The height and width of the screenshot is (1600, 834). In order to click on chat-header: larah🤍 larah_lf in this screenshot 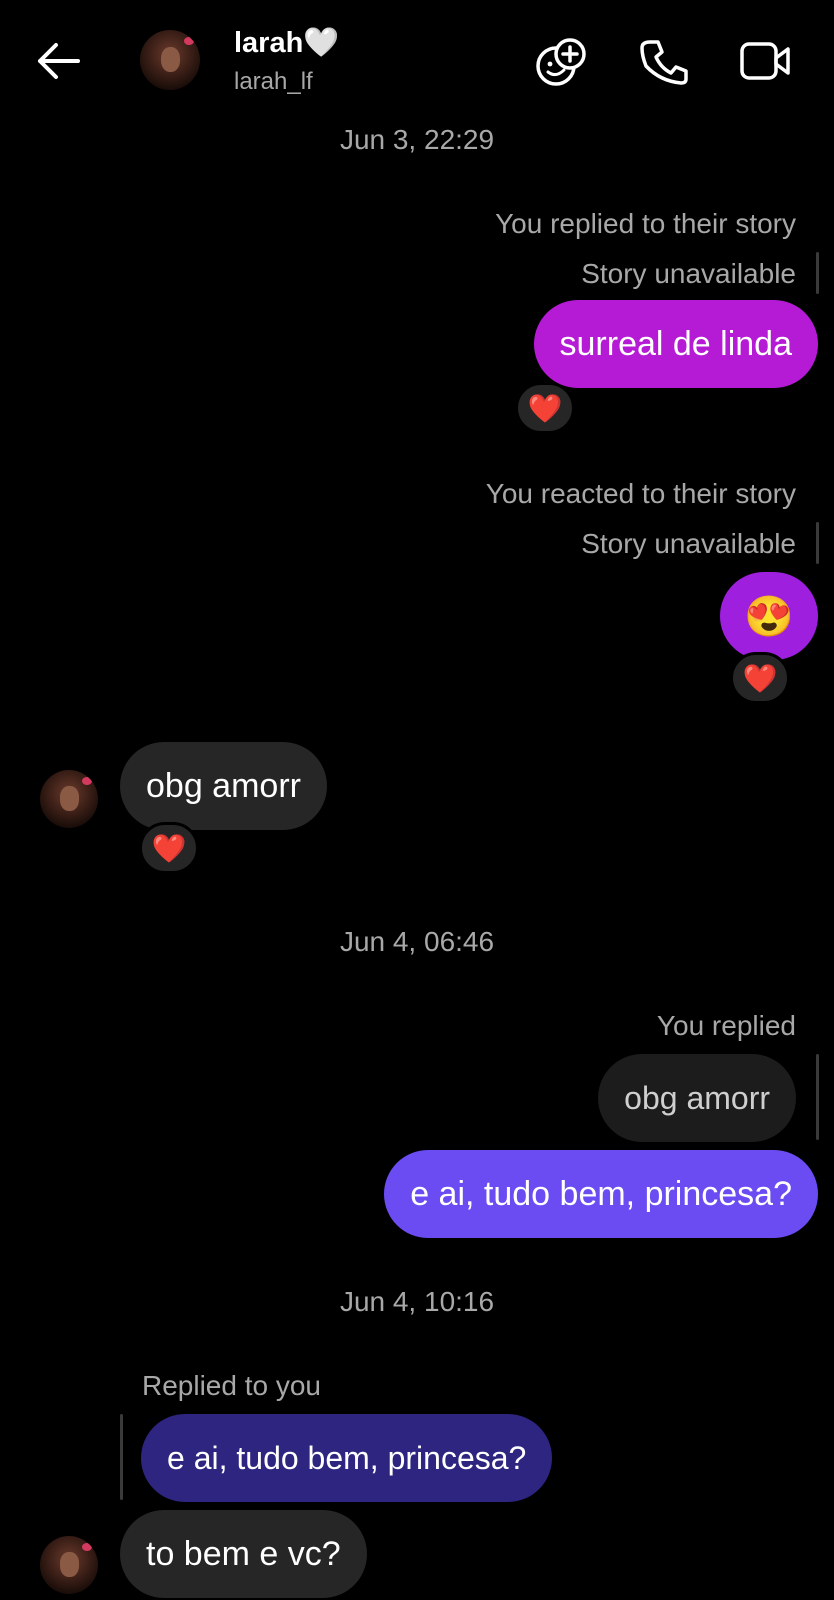, I will do `click(417, 60)`.